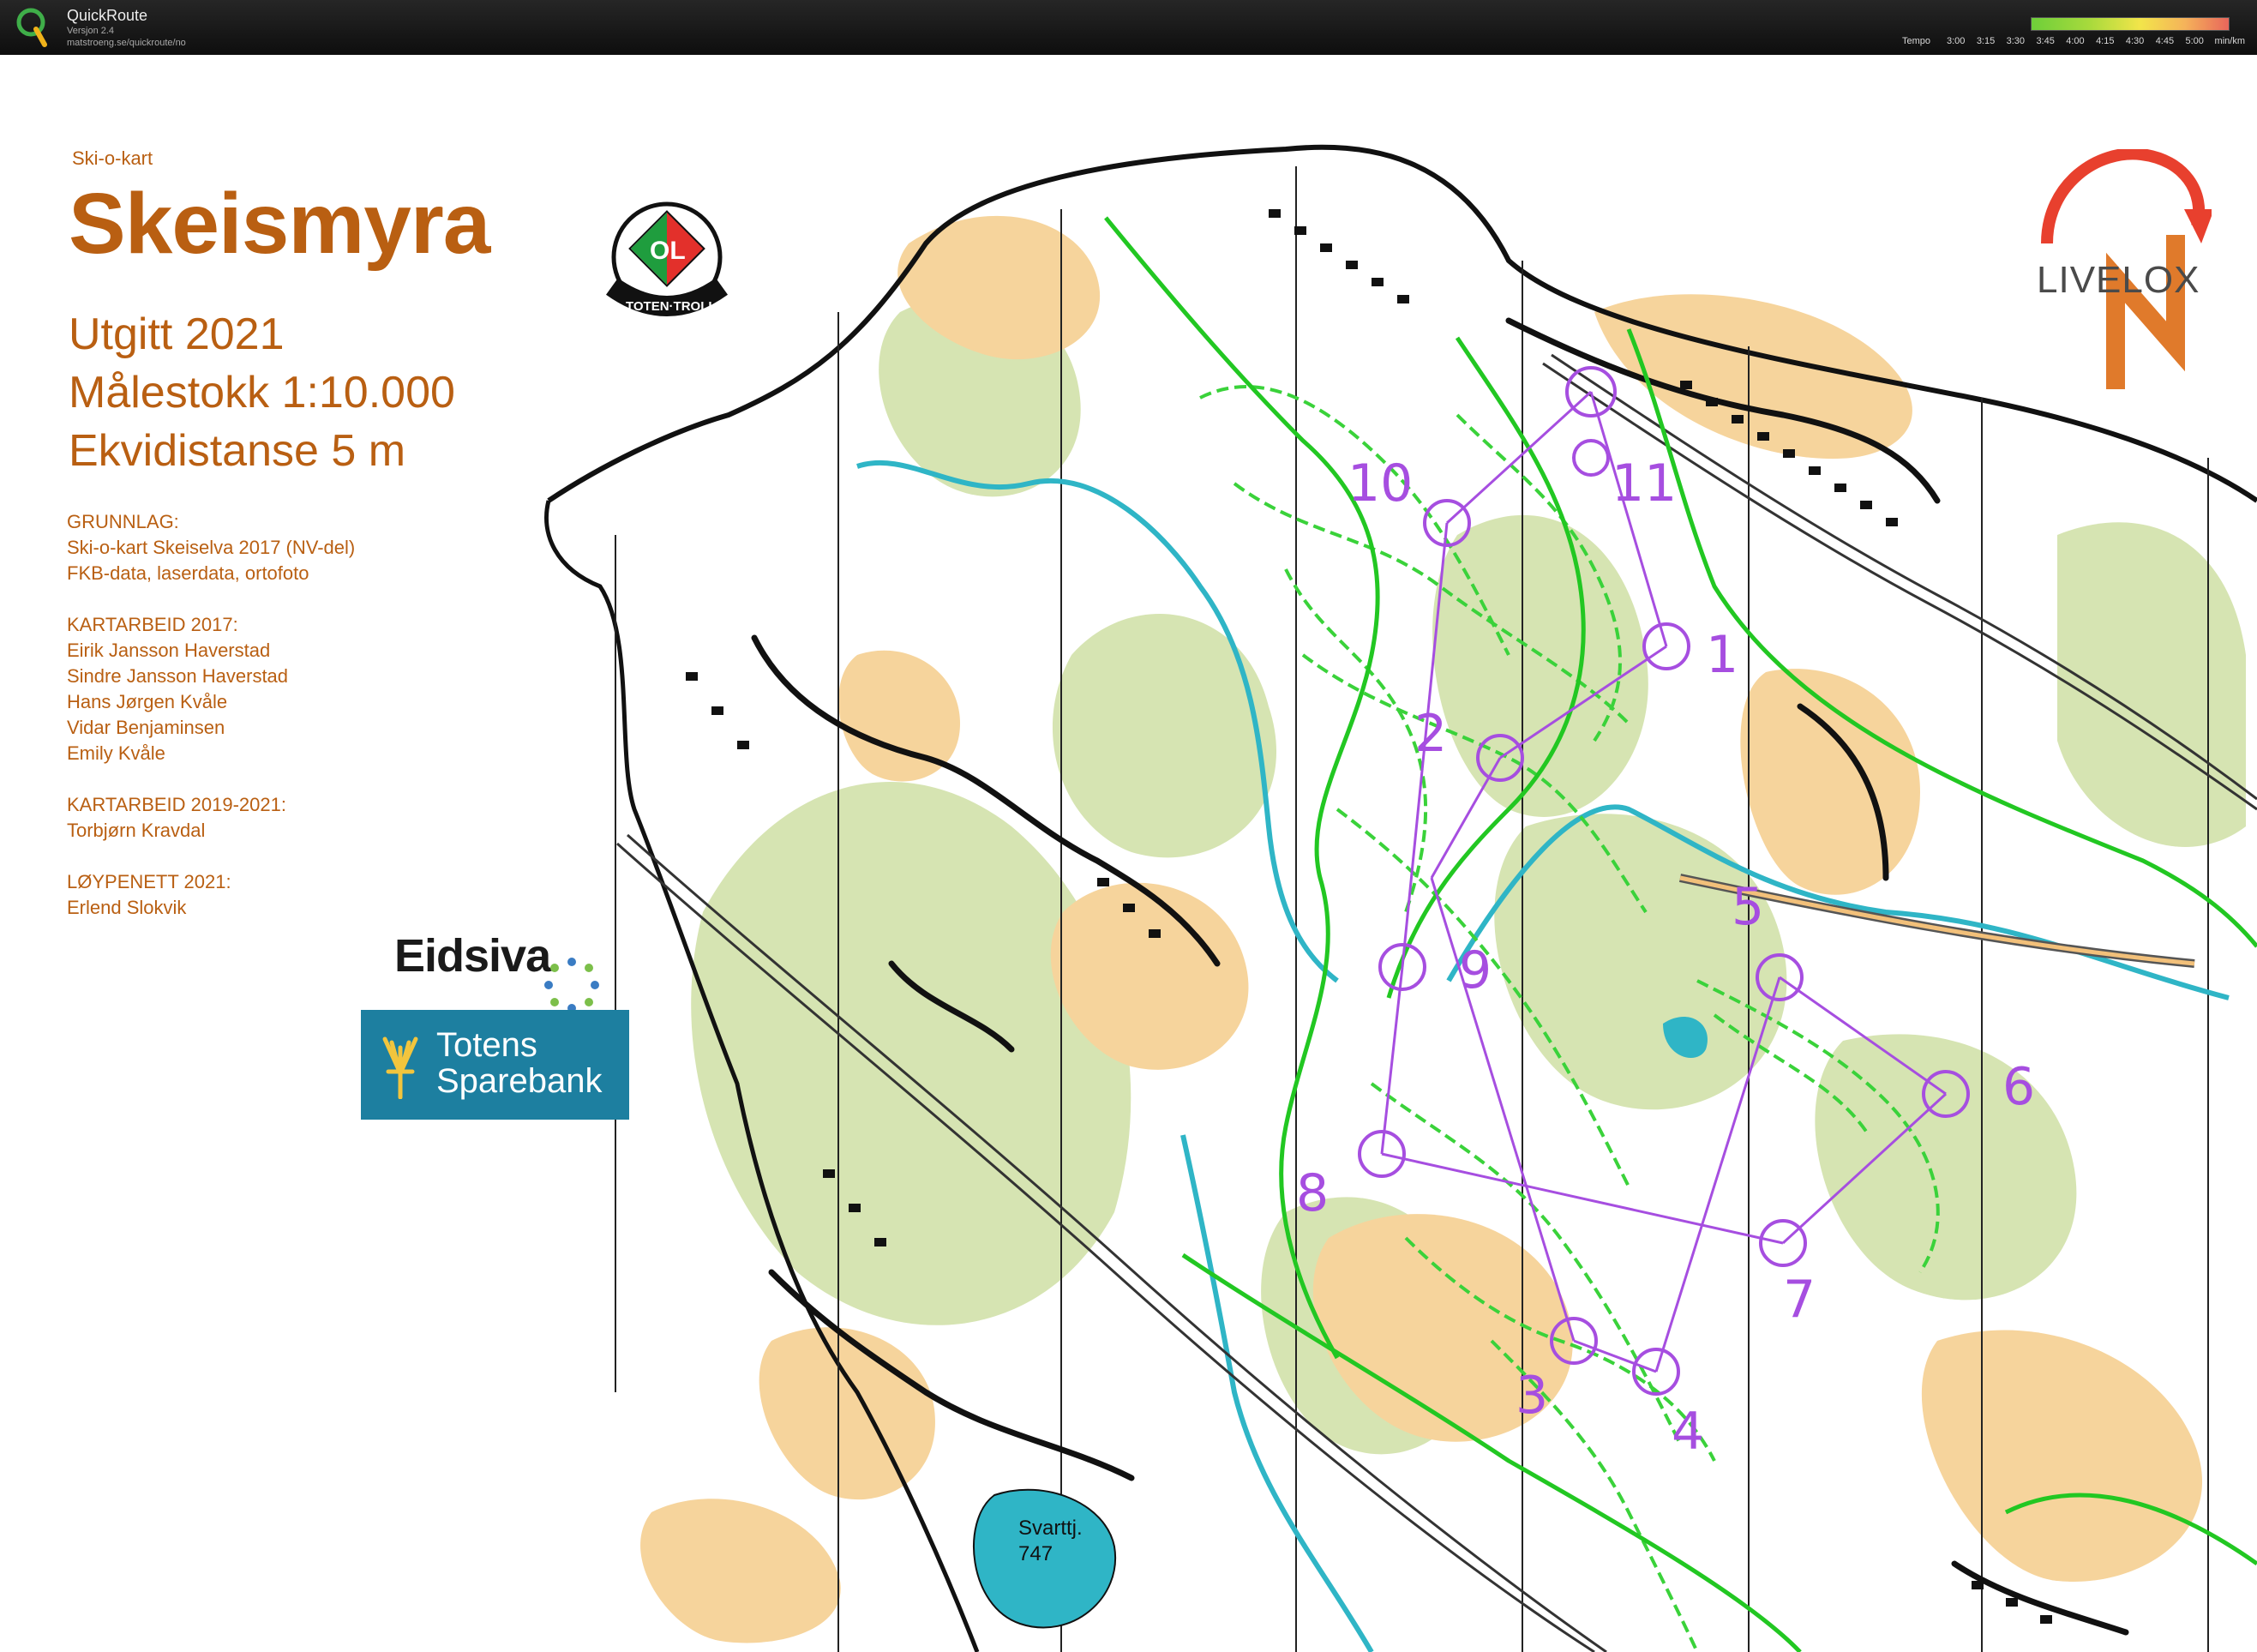 This screenshot has width=2257, height=1652. I want to click on livelox-wordmark: LIVELOX, so click(2118, 280).